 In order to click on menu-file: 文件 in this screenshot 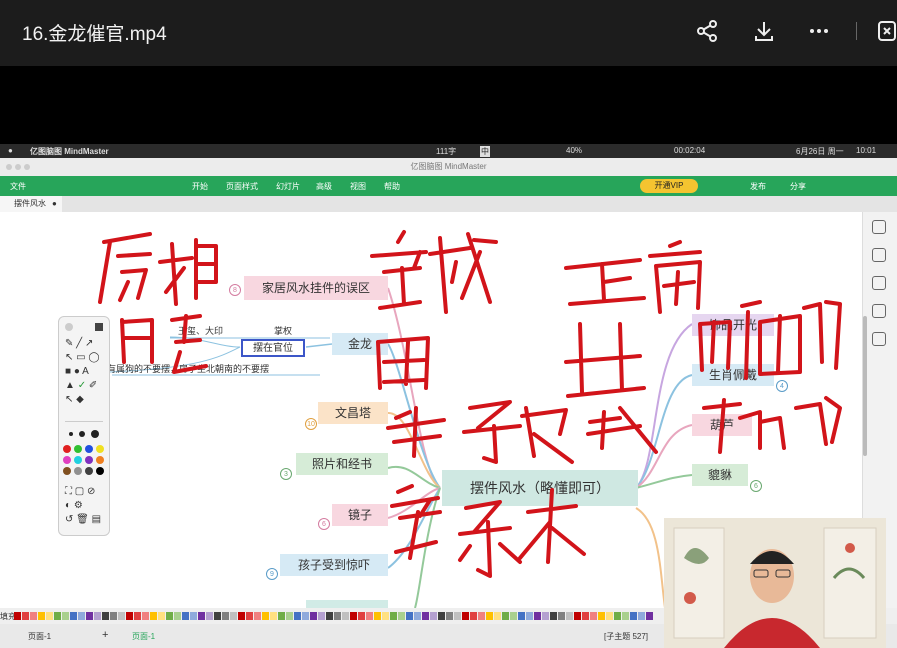, I will do `click(18, 186)`.